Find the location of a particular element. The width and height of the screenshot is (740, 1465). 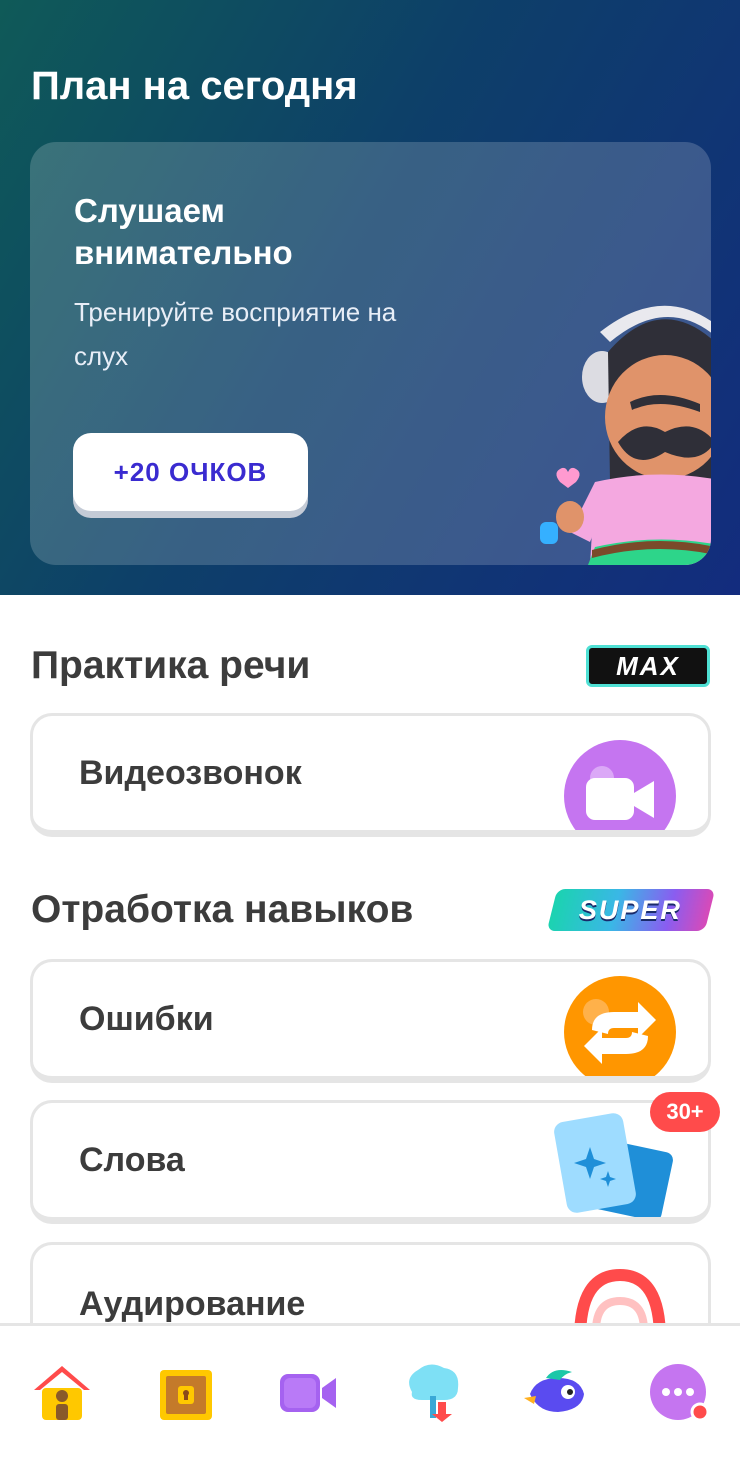

lesson-card-subtitle: Тренируйте восприятие на слух is located at coordinates (235, 334).